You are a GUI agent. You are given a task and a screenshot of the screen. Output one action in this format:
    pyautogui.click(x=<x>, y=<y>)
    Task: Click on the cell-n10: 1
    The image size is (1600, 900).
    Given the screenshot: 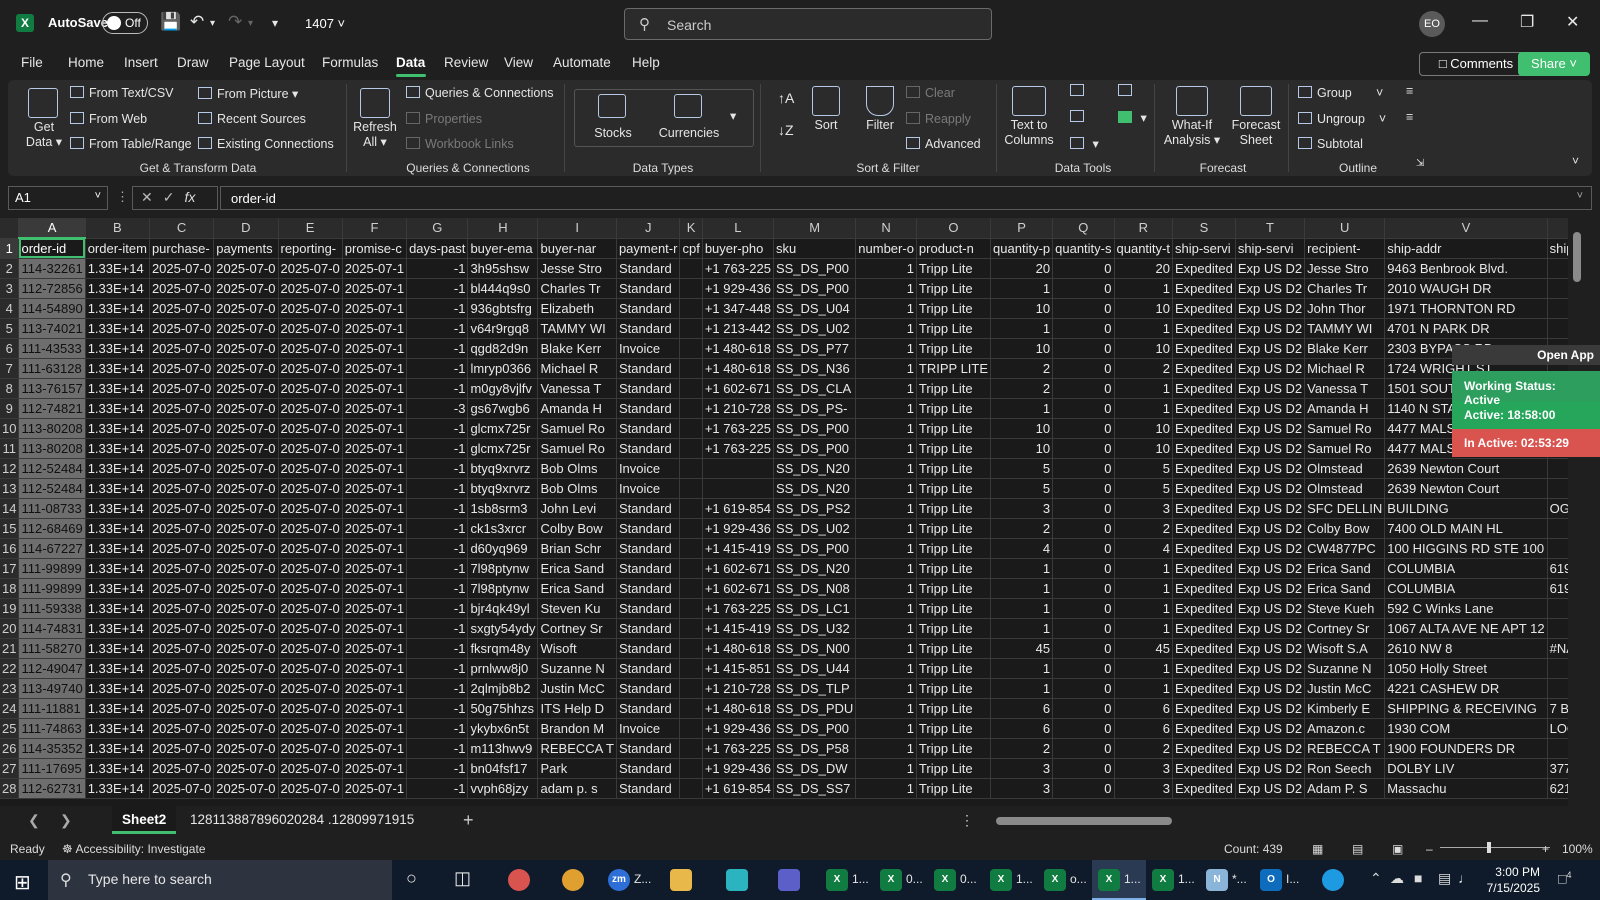 What is the action you would take?
    pyautogui.click(x=886, y=428)
    